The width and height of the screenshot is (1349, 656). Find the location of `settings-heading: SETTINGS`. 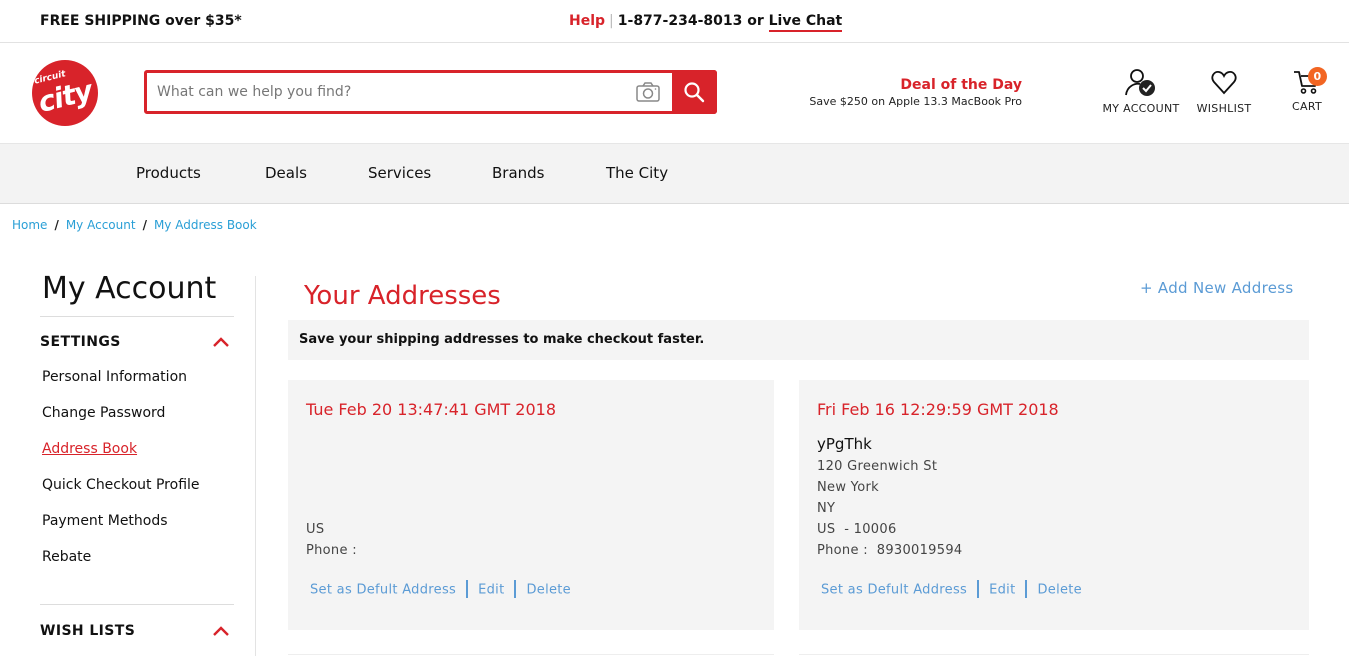

settings-heading: SETTINGS is located at coordinates (80, 342).